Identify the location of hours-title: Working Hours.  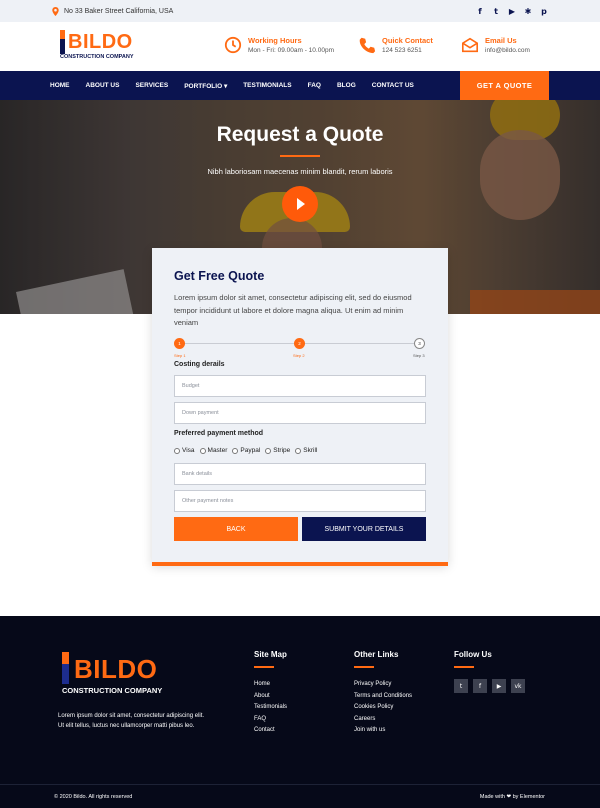
(275, 40).